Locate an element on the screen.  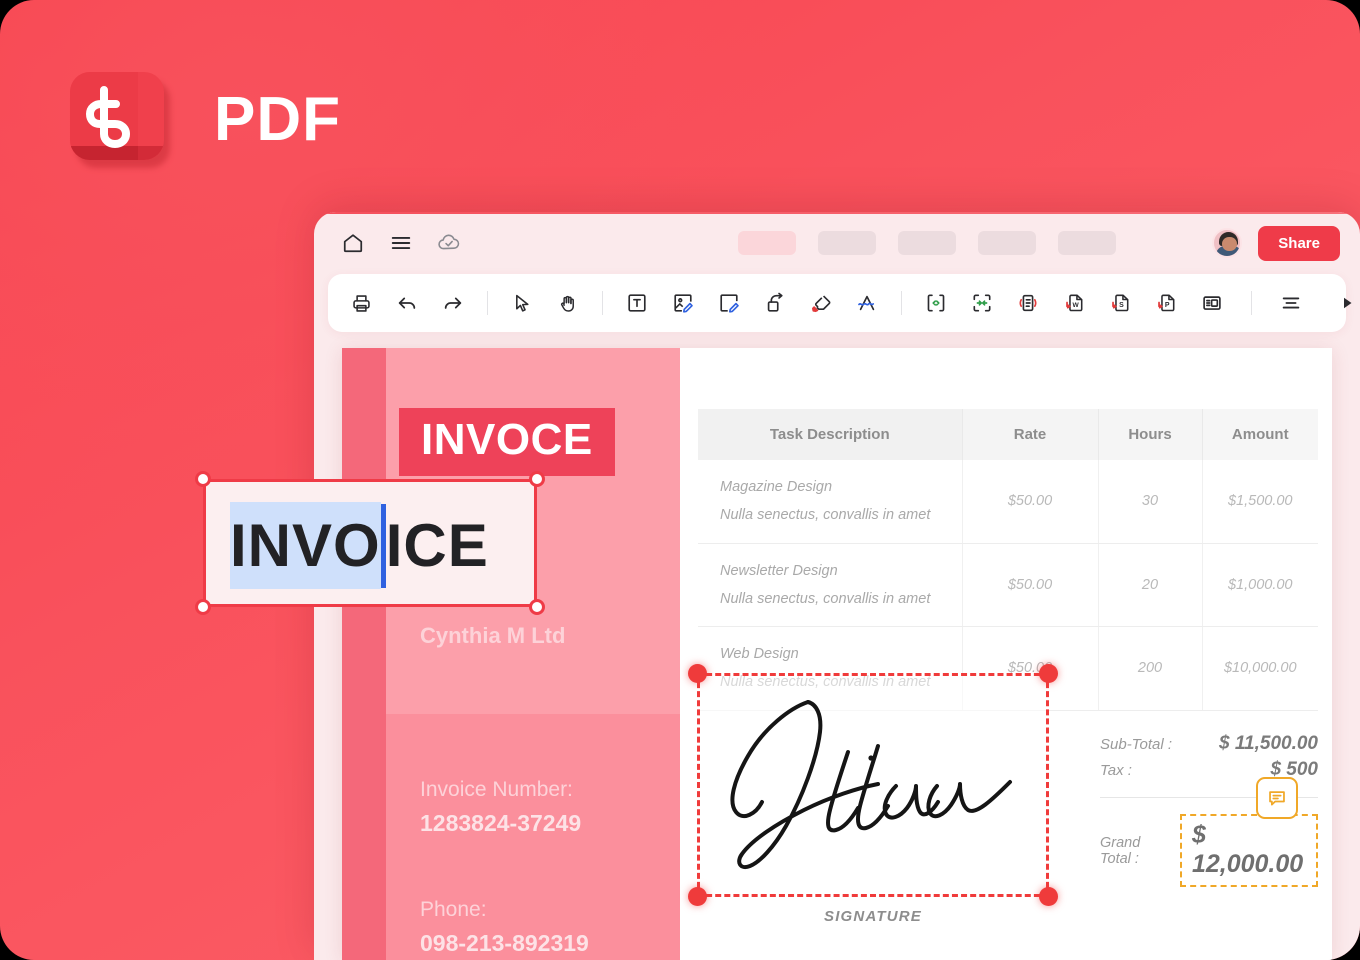
task-title: Magazine Design is located at coordinates (776, 487).